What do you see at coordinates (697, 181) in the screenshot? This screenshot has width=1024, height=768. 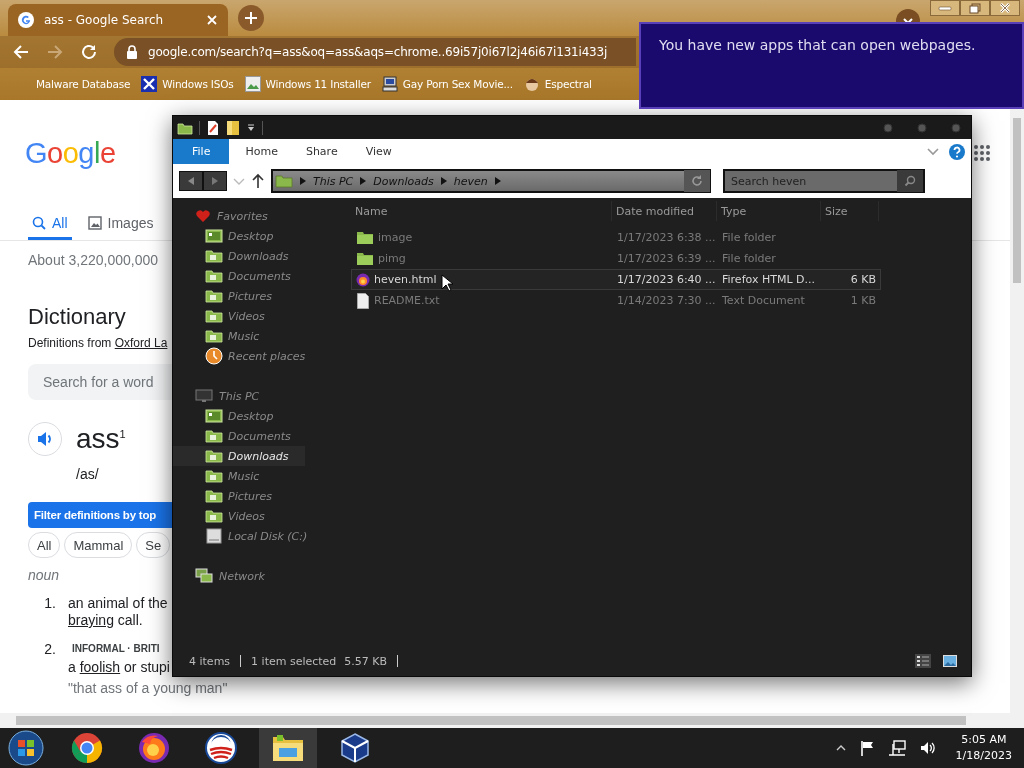 I see `refresh-icon` at bounding box center [697, 181].